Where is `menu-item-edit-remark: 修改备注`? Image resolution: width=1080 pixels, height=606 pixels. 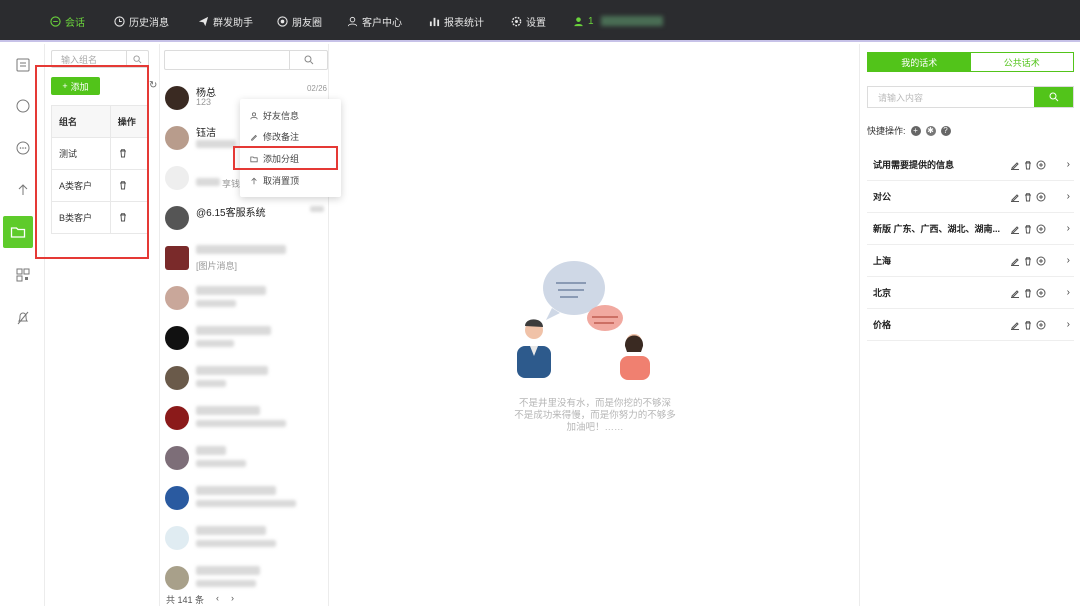
menu-item-edit-remark: 修改备注 is located at coordinates (274, 136).